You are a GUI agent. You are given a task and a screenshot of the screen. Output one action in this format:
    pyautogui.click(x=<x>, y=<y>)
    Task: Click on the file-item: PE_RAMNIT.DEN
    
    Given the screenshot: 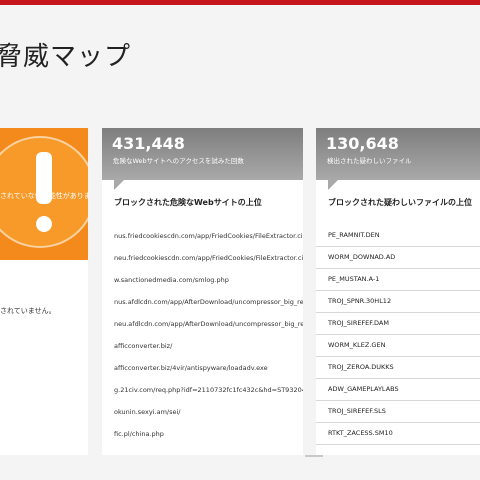 What is the action you would take?
    pyautogui.click(x=398, y=236)
    